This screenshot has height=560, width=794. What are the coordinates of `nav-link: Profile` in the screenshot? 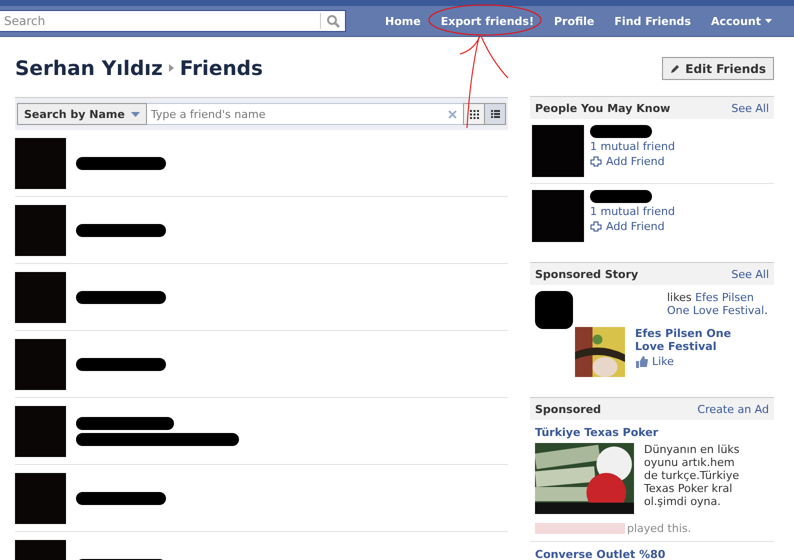 It's located at (574, 21).